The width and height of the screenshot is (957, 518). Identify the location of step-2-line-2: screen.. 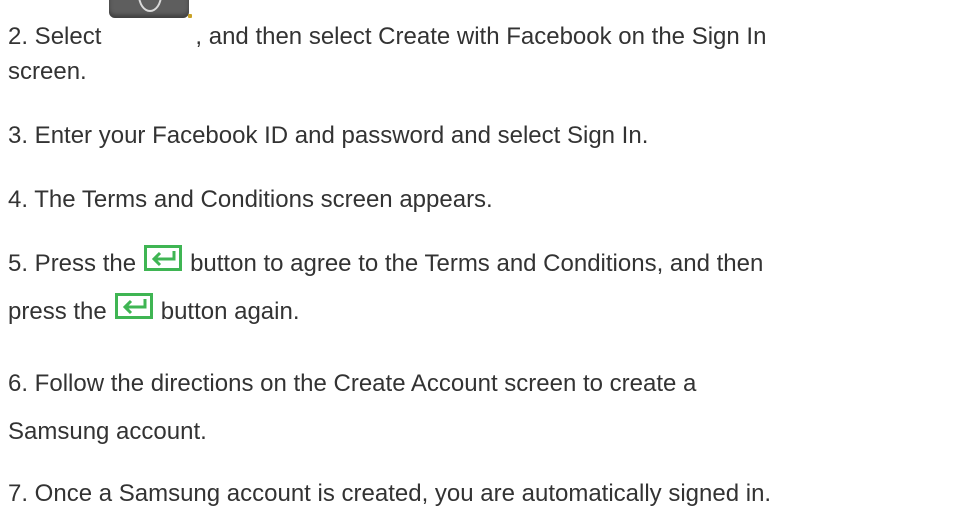
(47, 72).